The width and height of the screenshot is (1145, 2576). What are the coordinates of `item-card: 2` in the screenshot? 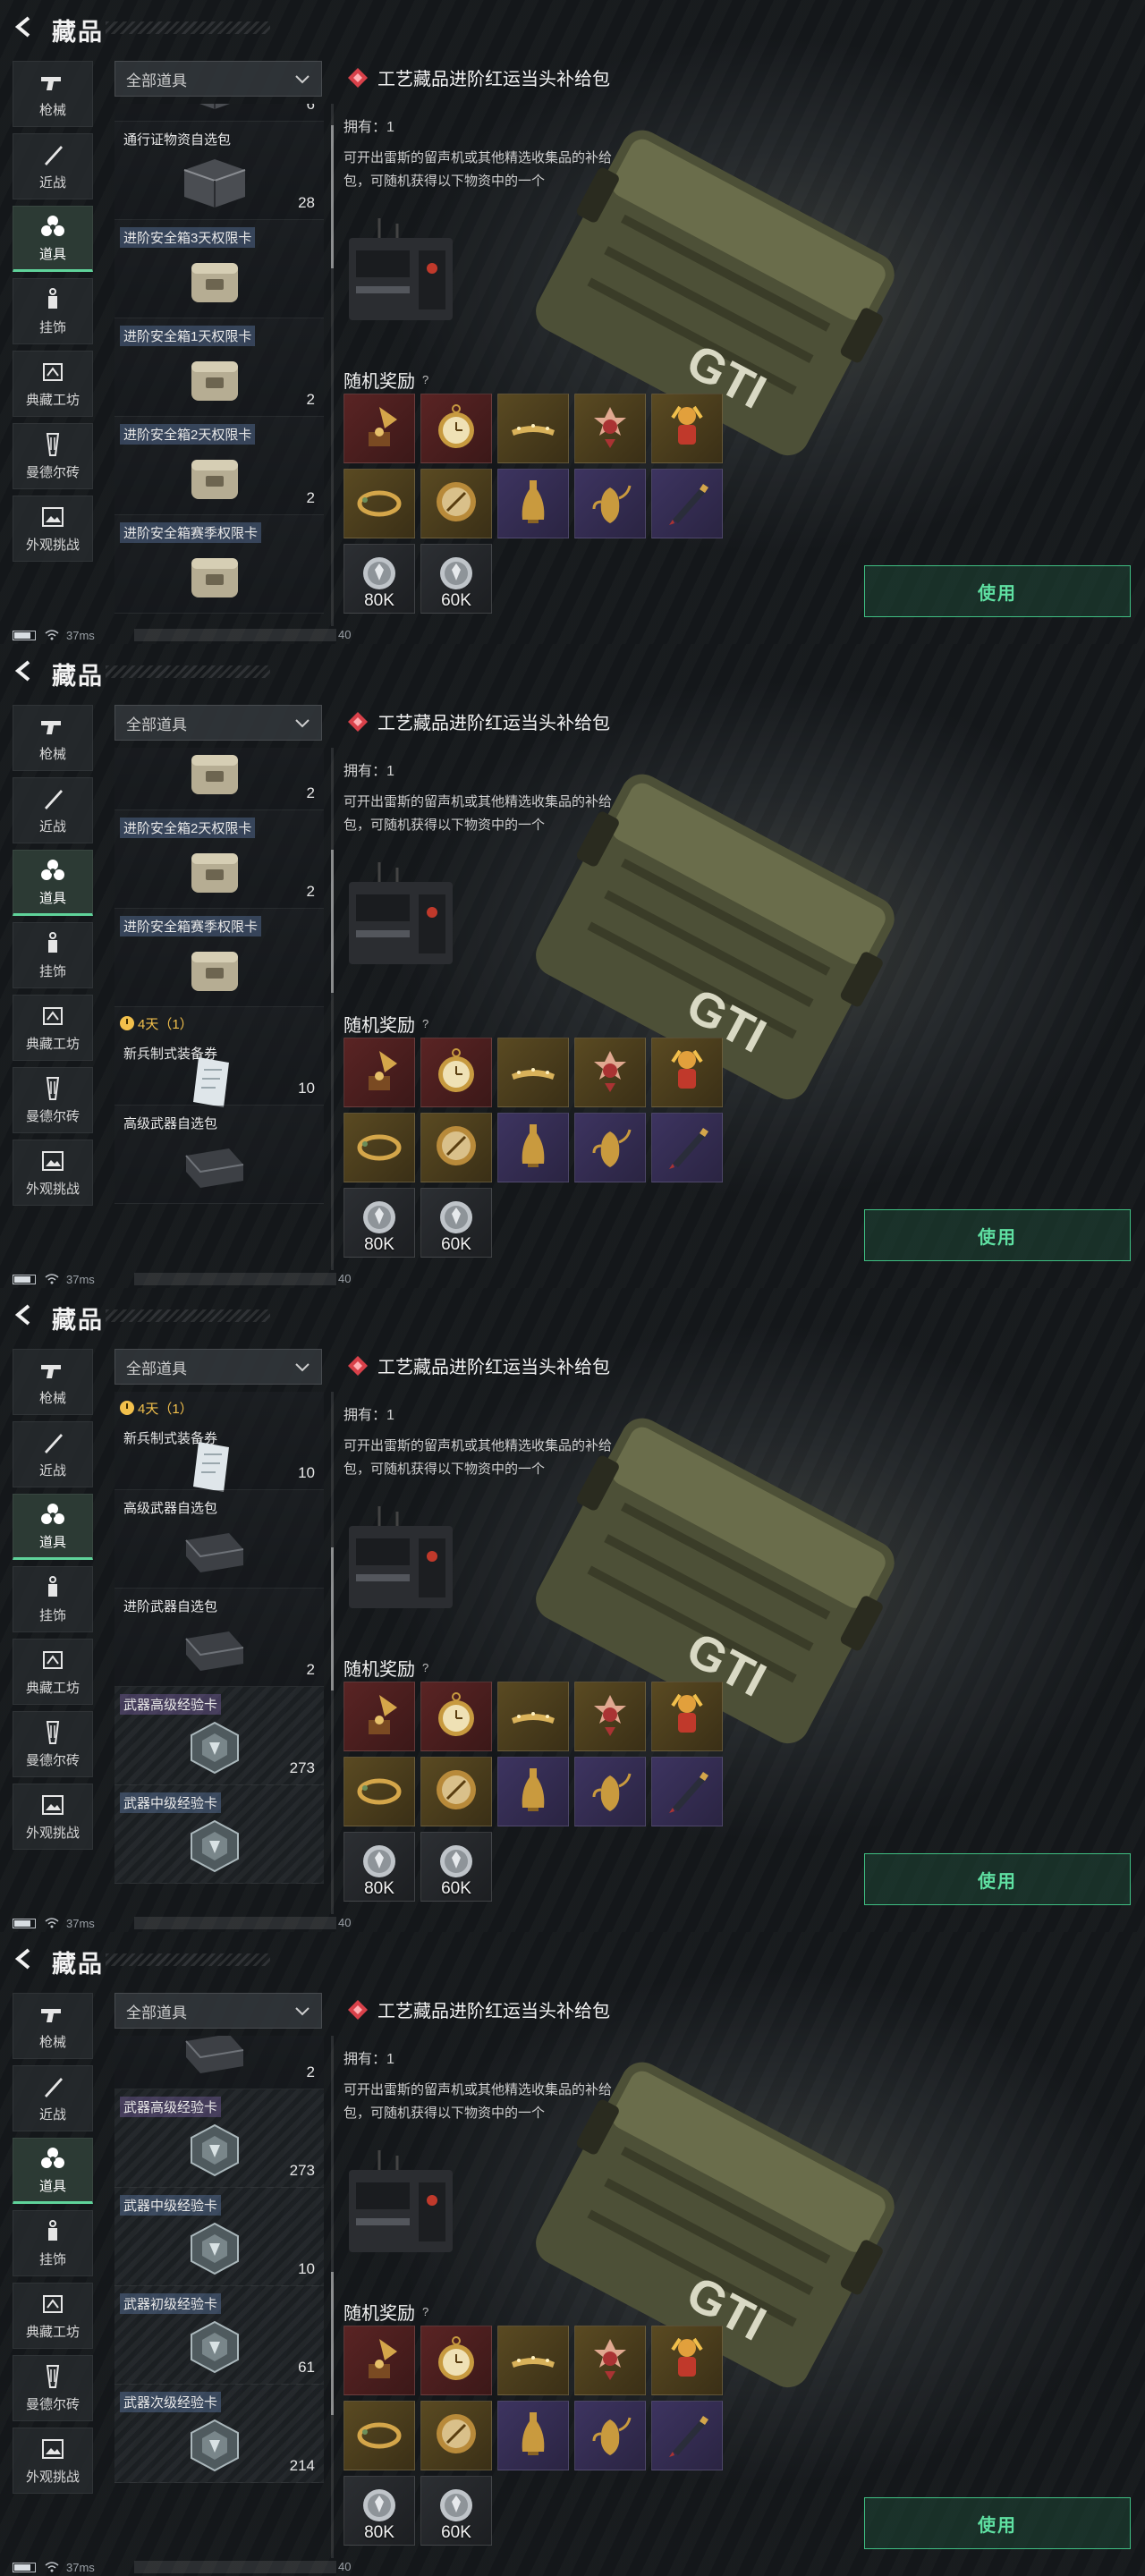 It's located at (219, 779).